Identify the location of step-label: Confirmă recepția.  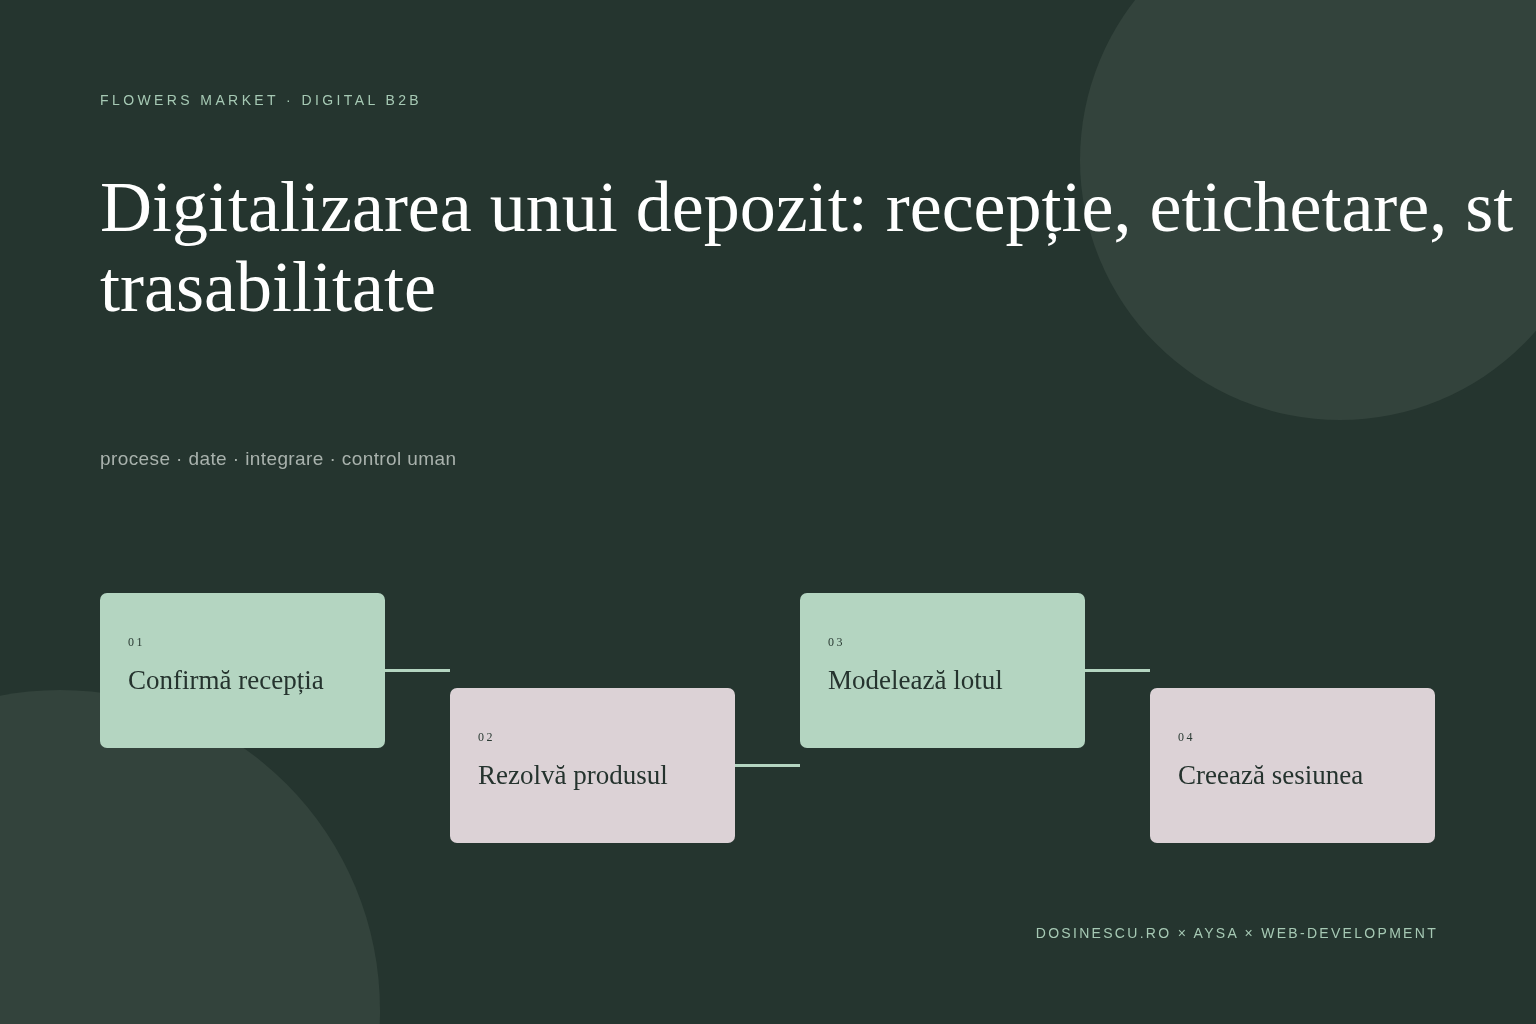
(226, 680).